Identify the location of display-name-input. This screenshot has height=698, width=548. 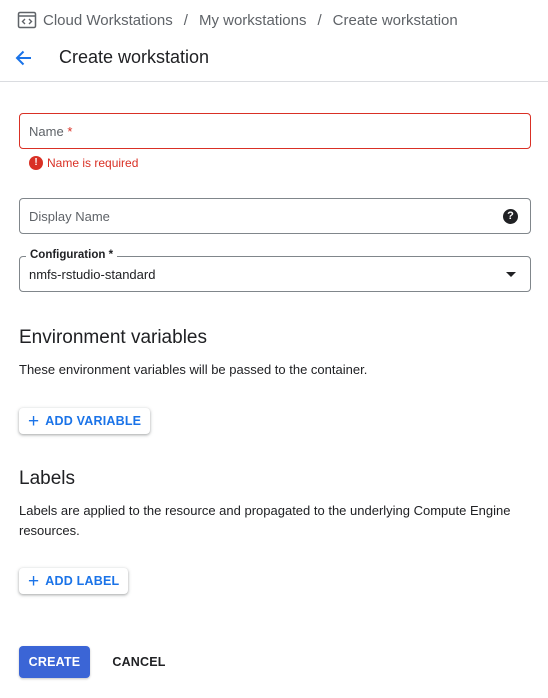
(275, 216).